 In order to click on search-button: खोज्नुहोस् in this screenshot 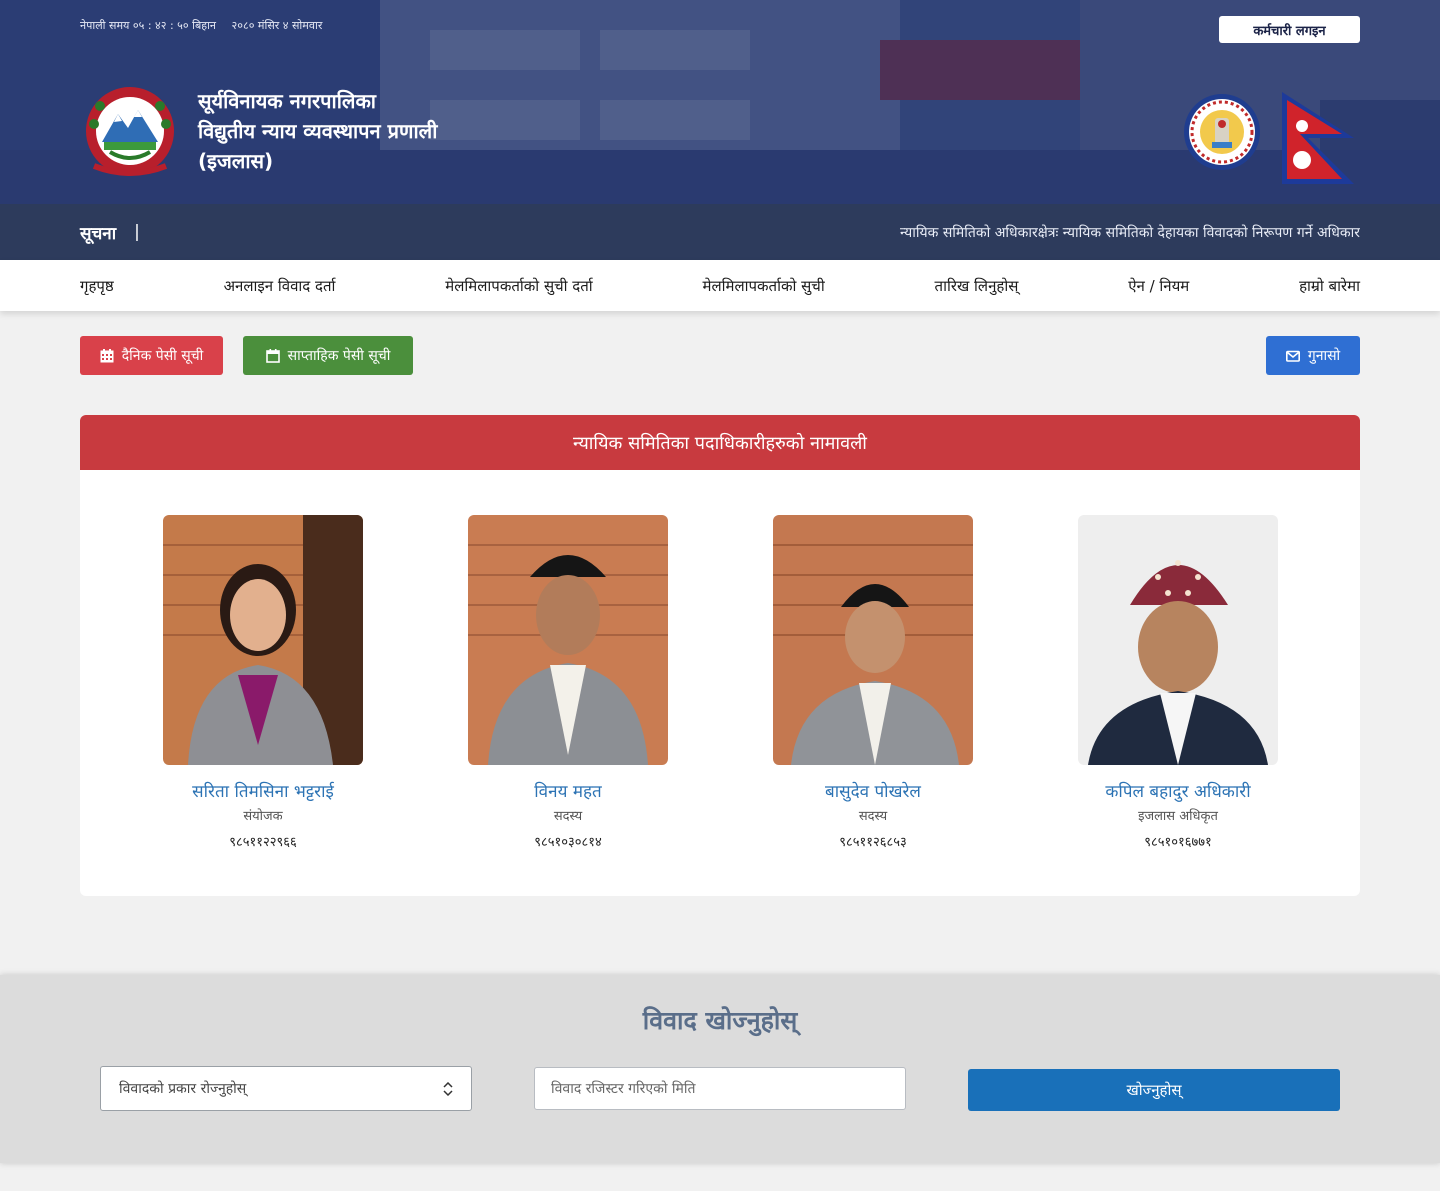, I will do `click(1154, 1090)`.